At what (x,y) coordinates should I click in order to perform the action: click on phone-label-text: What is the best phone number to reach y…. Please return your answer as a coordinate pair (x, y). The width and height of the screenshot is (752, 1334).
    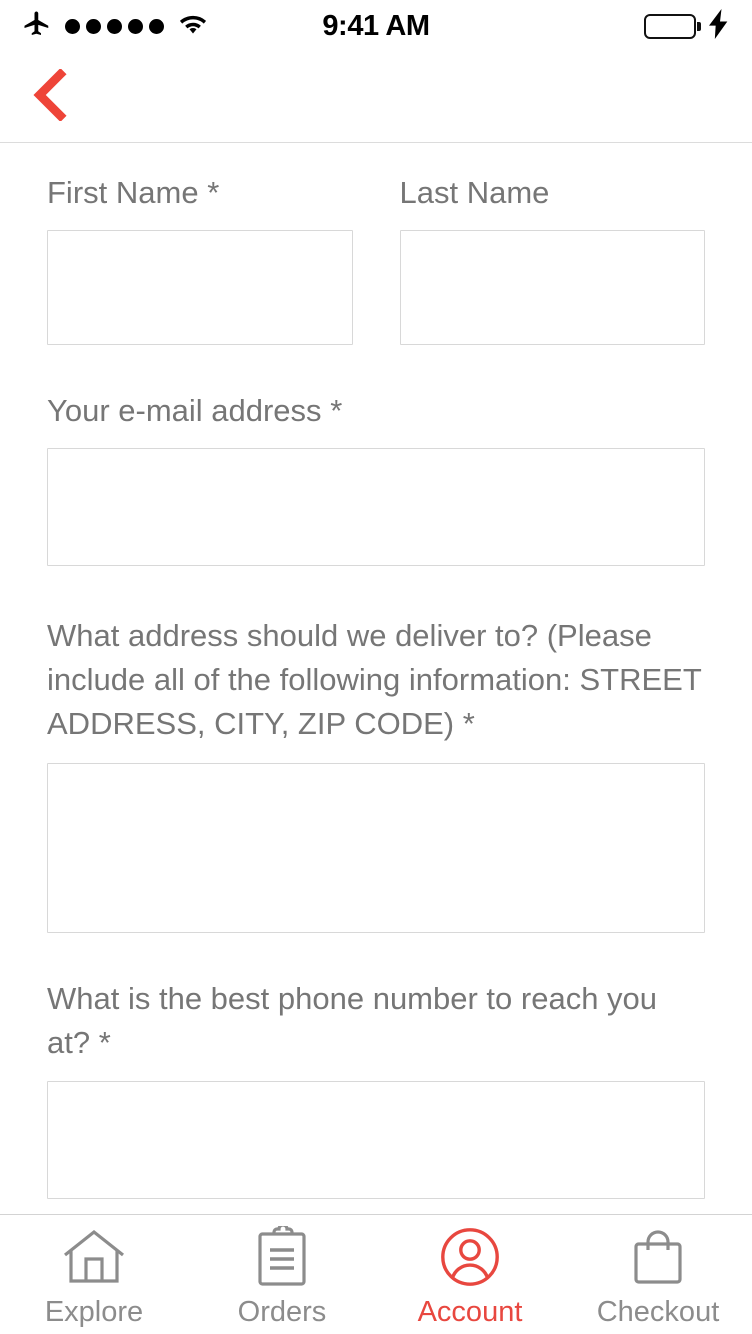
    Looking at the image, I should click on (352, 1020).